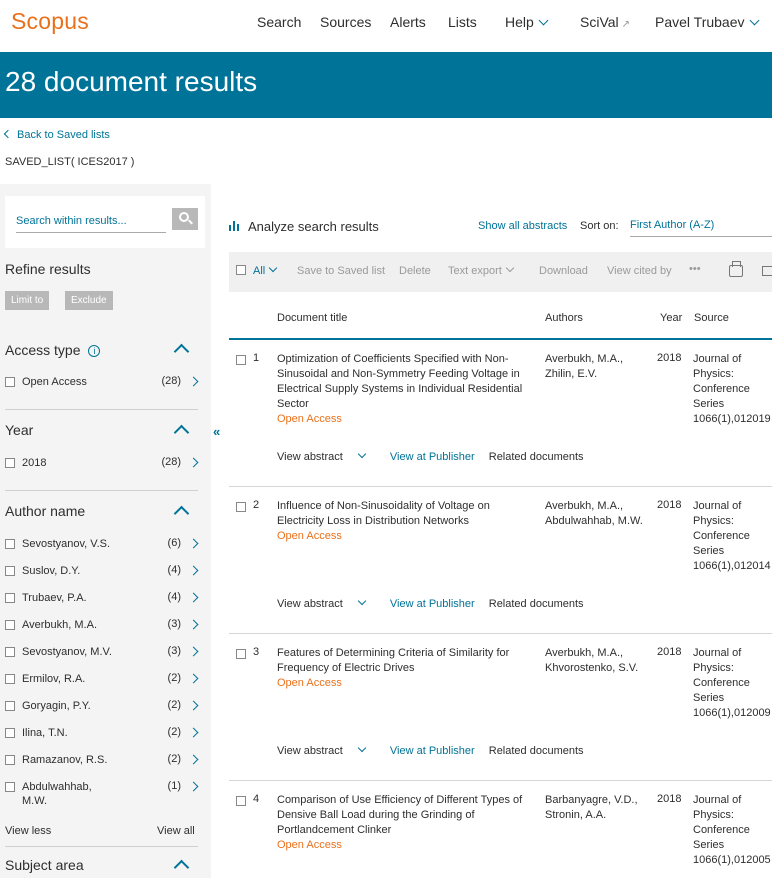  Describe the element at coordinates (27, 300) in the screenshot. I see `limit-to-button: Limit to` at that location.